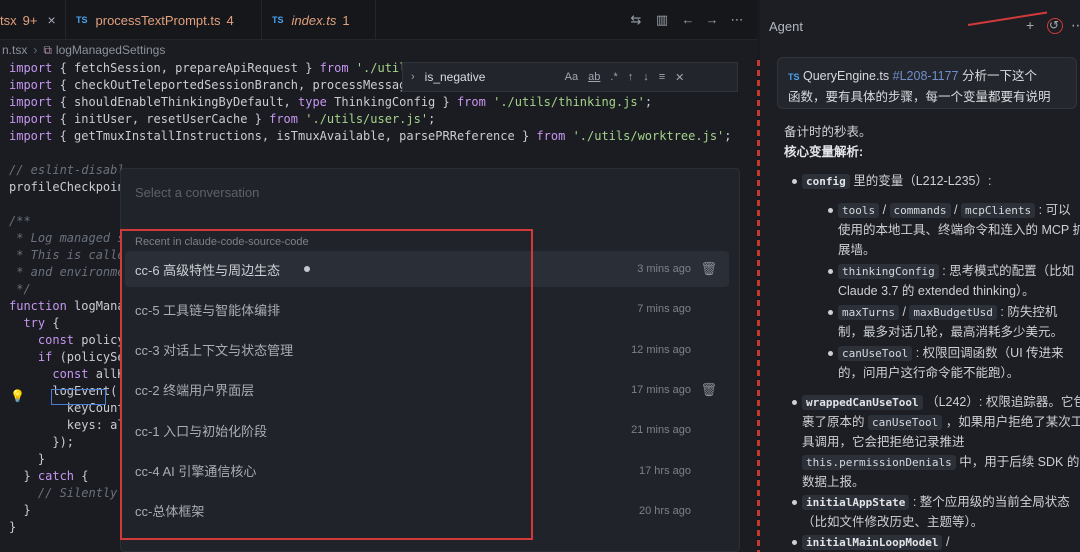 The width and height of the screenshot is (1080, 552). What do you see at coordinates (888, 271) in the screenshot?
I see `code-chip: thinkingConfig` at bounding box center [888, 271].